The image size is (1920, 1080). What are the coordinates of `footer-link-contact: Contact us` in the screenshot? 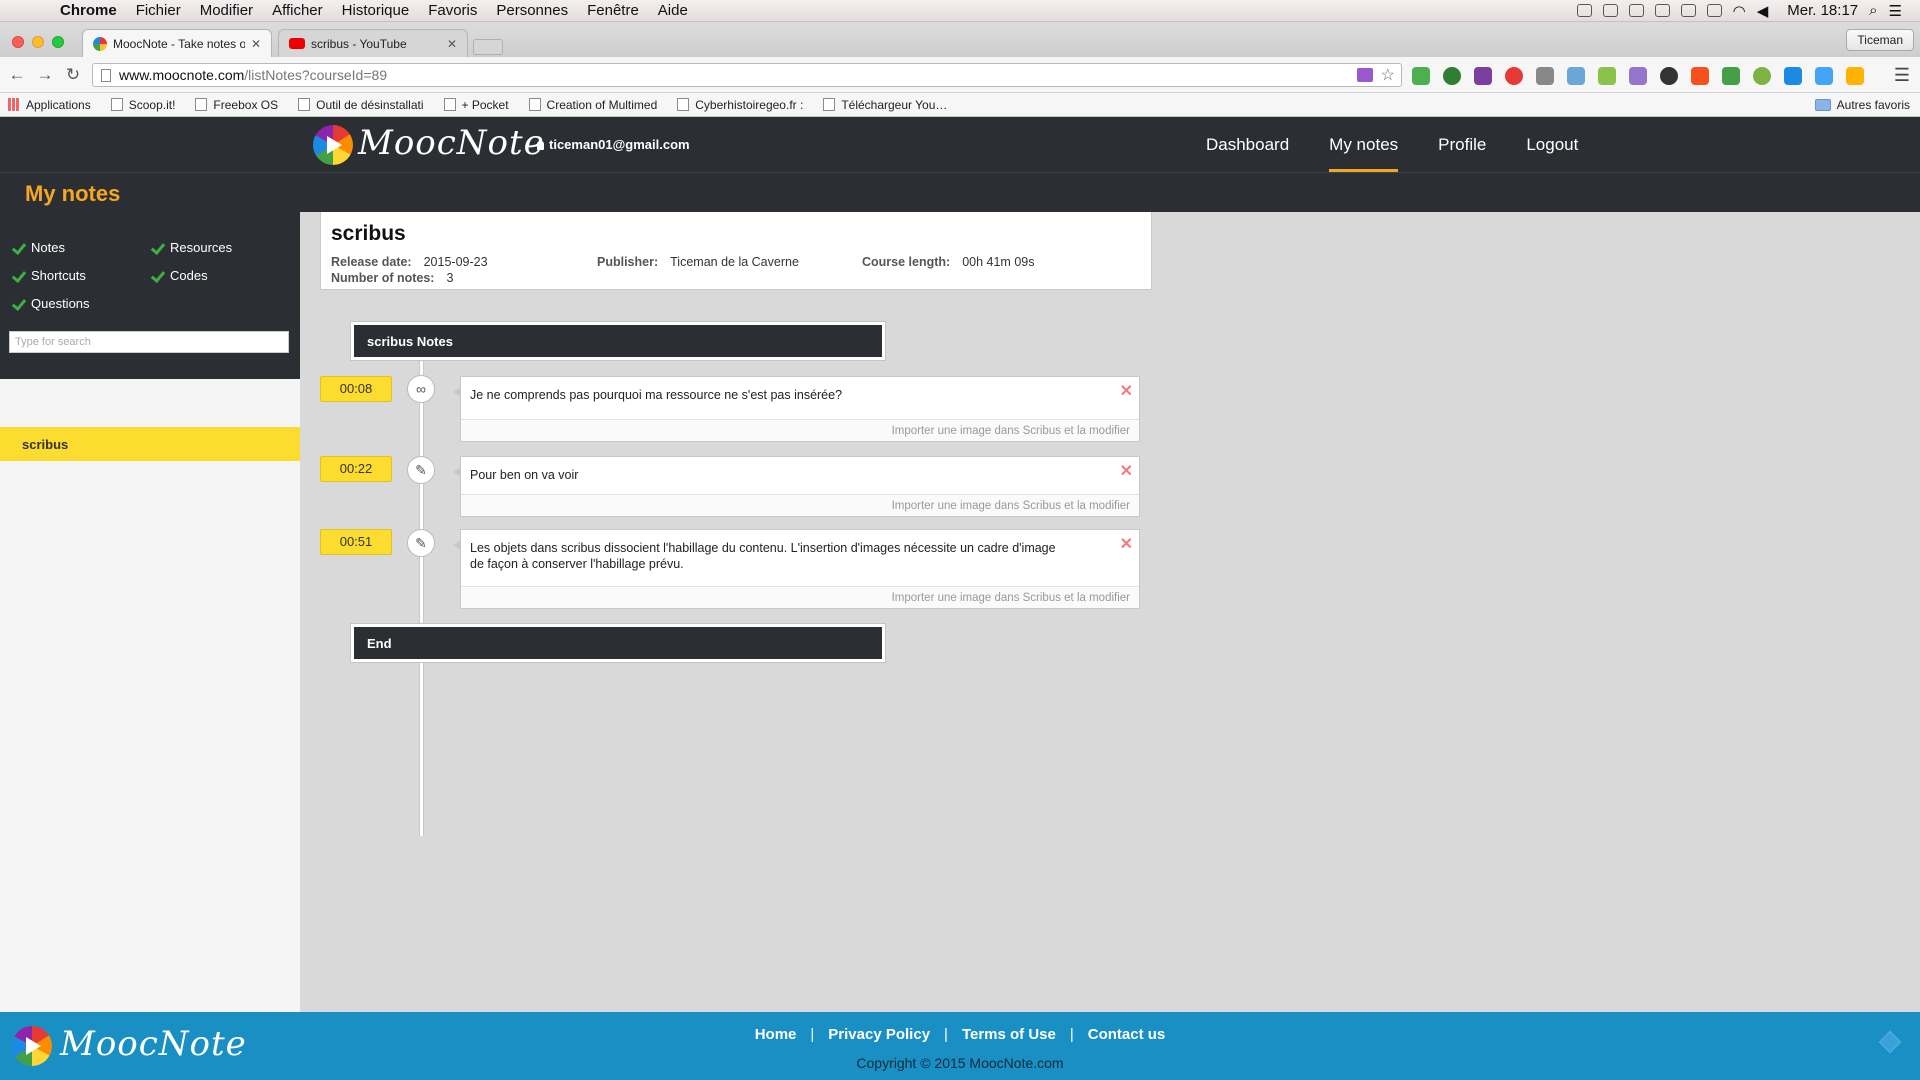 It's located at (1127, 1034).